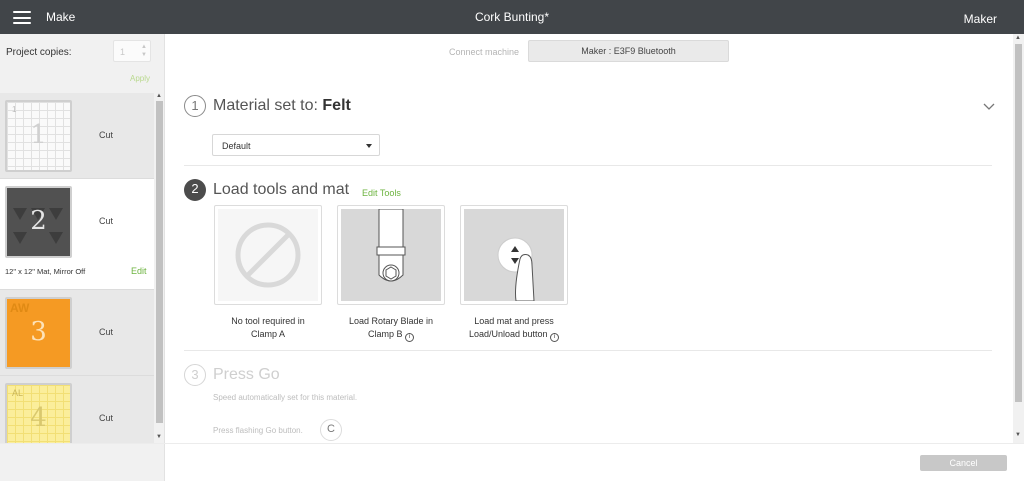 The height and width of the screenshot is (481, 1024). I want to click on top-bar: Make Cork Bunting* Maker, so click(512, 17).